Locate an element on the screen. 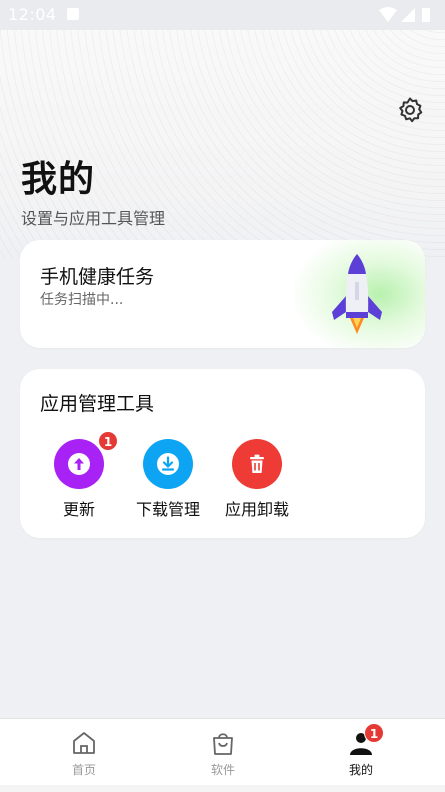  uninstall-icon-circle is located at coordinates (257, 464).